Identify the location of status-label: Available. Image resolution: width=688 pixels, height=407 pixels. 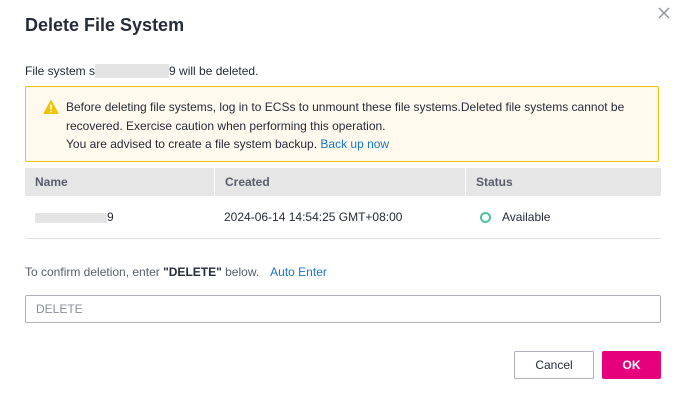
(526, 217).